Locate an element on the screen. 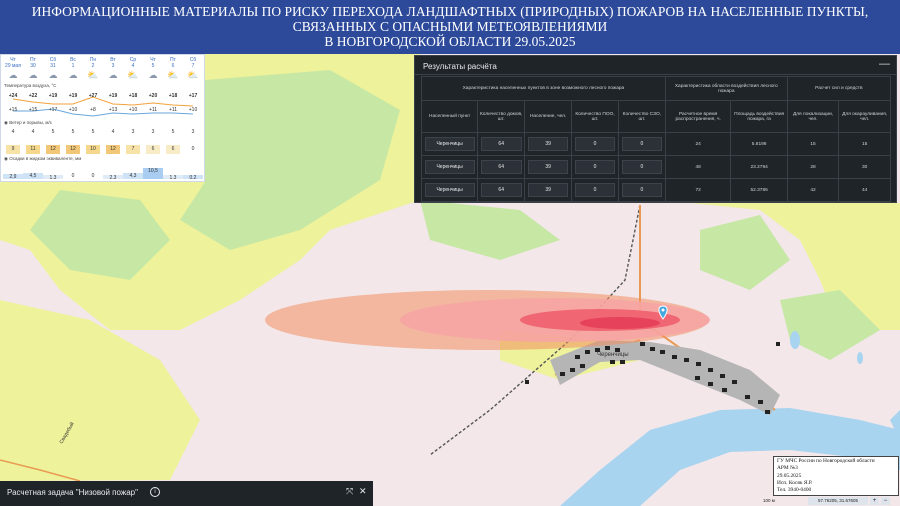  col-poo: Количество ПОО, шт. is located at coordinates (595, 116).